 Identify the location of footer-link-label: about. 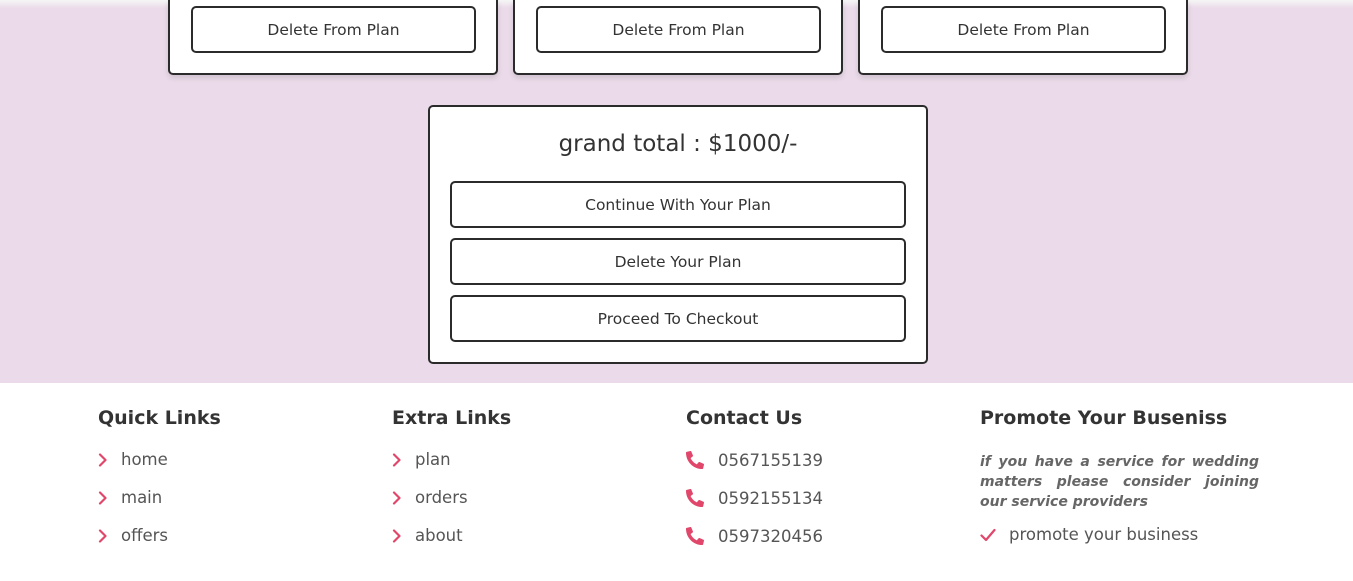
(439, 535).